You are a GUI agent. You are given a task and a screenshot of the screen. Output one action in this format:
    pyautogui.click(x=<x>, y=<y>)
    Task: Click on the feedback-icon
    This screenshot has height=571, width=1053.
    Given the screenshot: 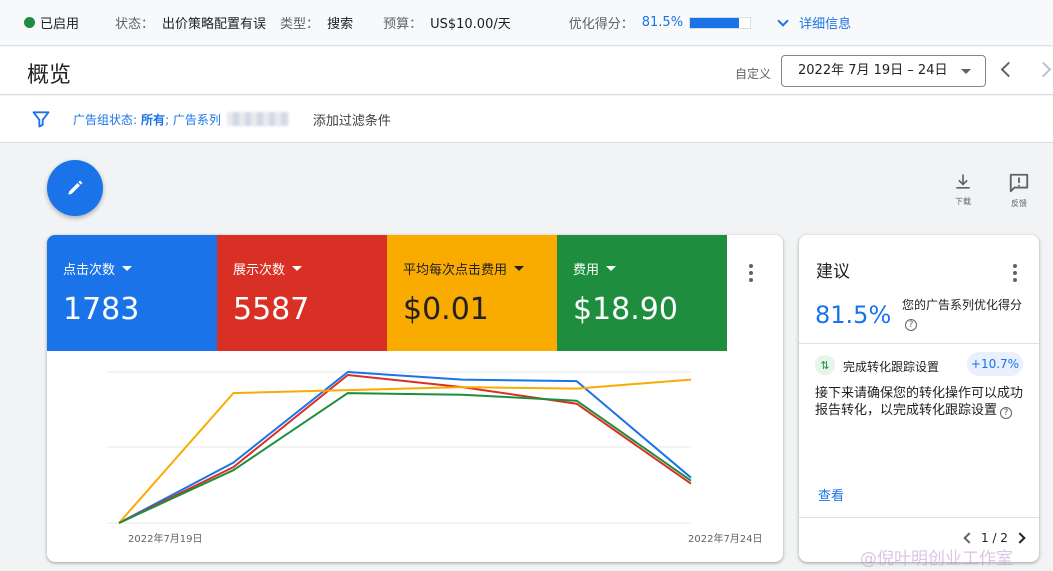 What is the action you would take?
    pyautogui.click(x=1019, y=183)
    